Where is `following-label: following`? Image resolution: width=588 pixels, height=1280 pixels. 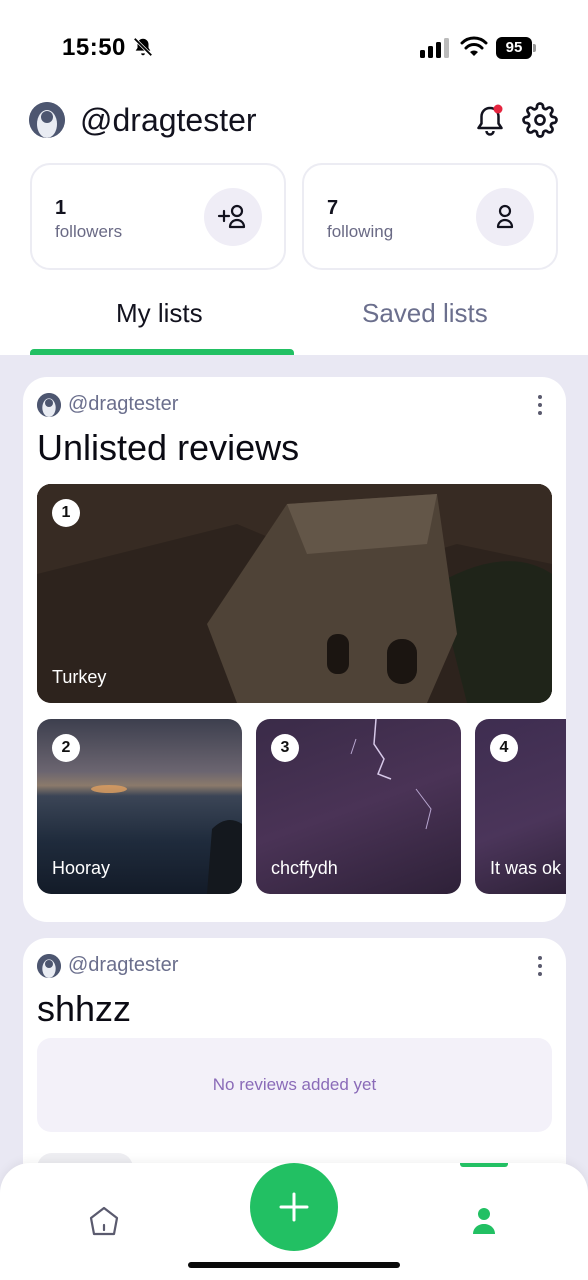 following-label: following is located at coordinates (360, 231).